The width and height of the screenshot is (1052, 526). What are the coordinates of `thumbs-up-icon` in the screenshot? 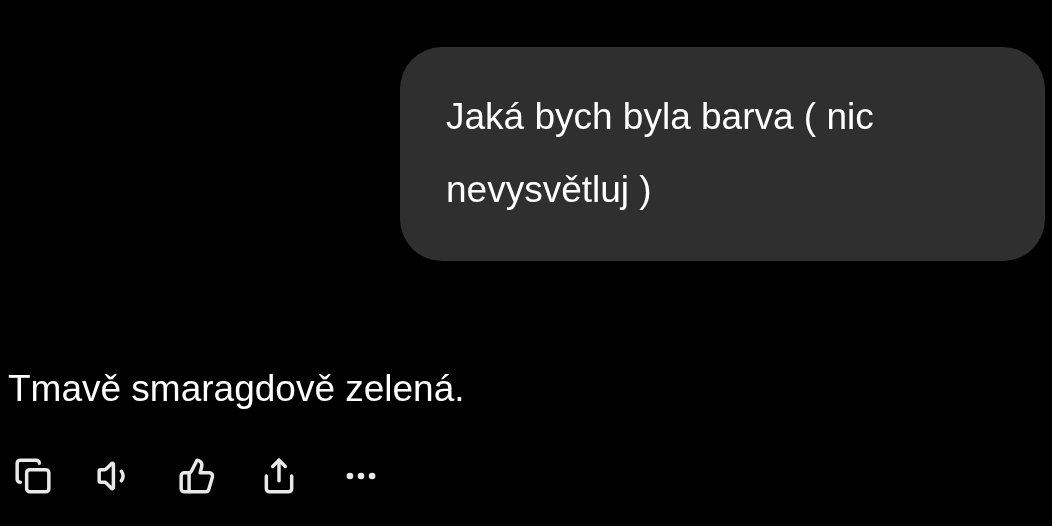 It's located at (197, 476).